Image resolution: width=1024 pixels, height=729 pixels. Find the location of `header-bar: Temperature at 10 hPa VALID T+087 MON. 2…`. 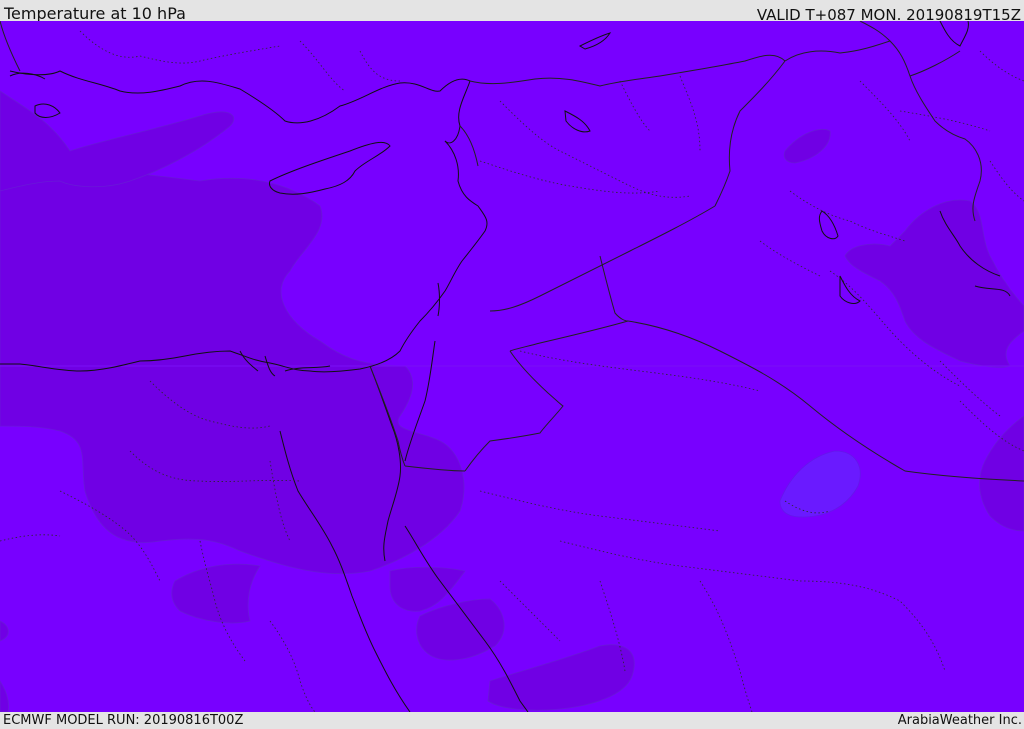

header-bar: Temperature at 10 hPa VALID T+087 MON. 2… is located at coordinates (512, 12).